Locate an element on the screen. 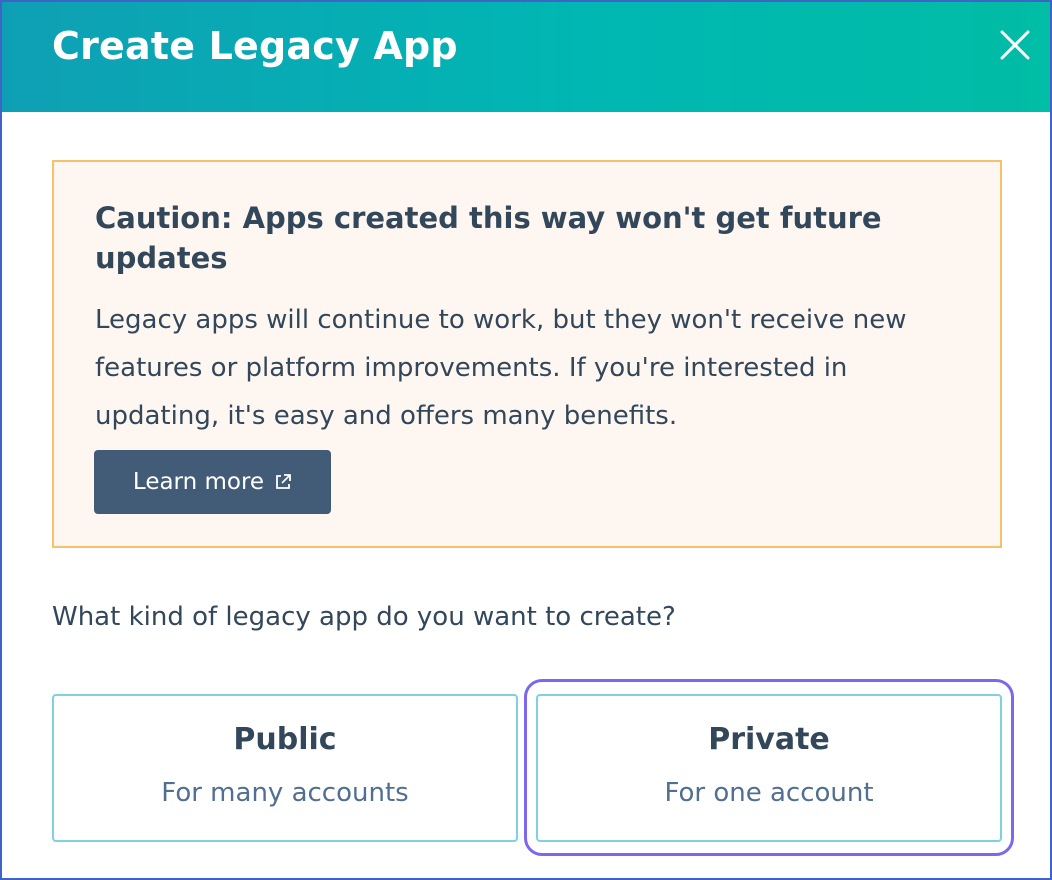 Image resolution: width=1052 pixels, height=880 pixels. option-subtitle: For one account is located at coordinates (769, 793).